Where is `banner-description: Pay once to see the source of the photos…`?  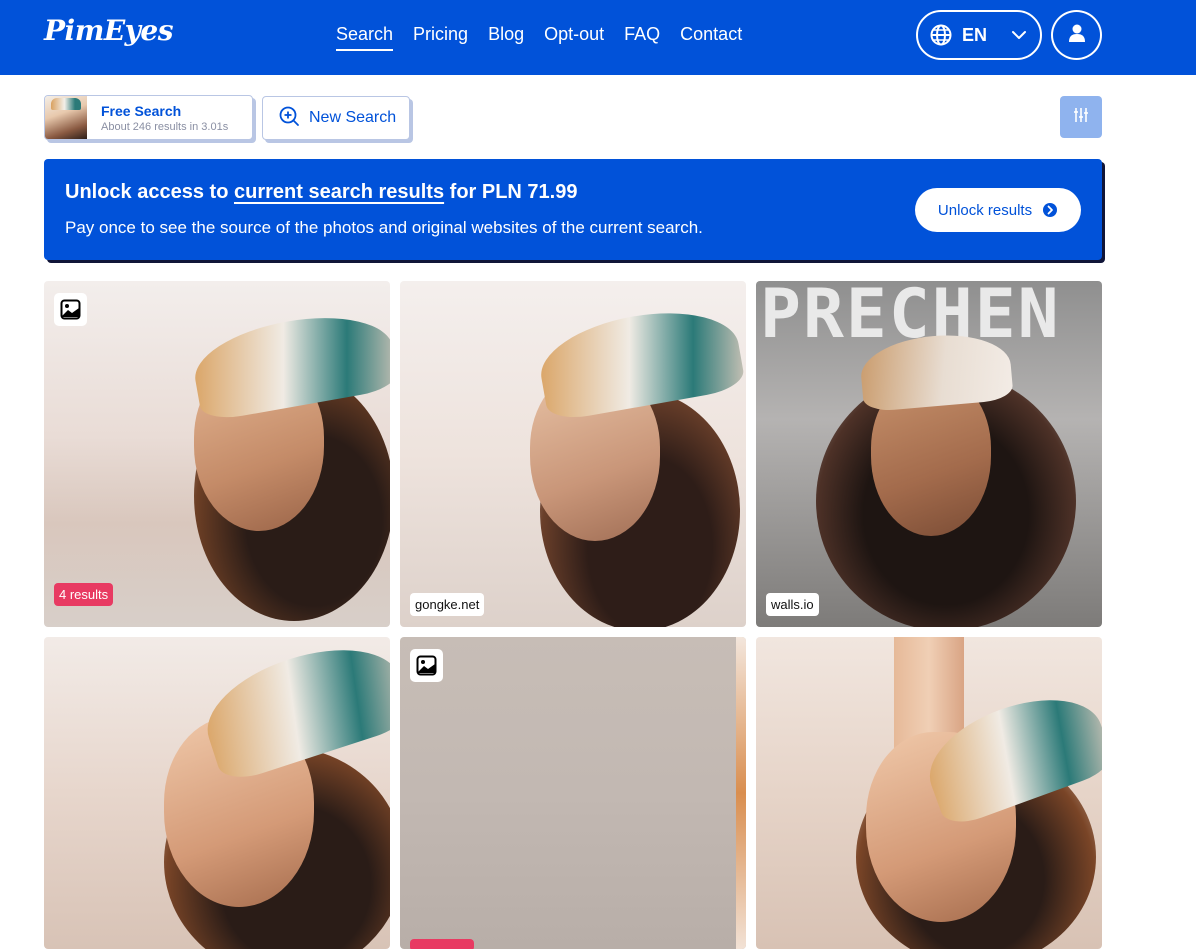
banner-description: Pay once to see the source of the photos… is located at coordinates (384, 227).